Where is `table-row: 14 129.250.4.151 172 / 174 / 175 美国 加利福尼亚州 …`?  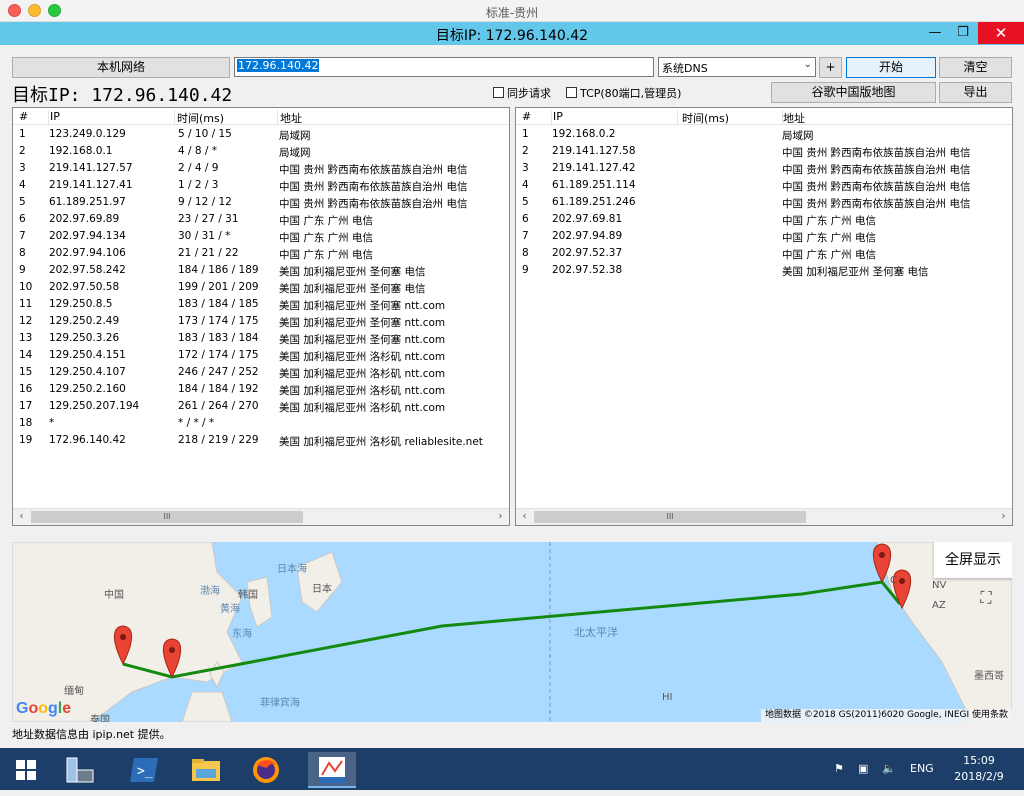
table-row: 14 129.250.4.151 172 / 174 / 175 美国 加利福尼亚州 … is located at coordinates (261, 355).